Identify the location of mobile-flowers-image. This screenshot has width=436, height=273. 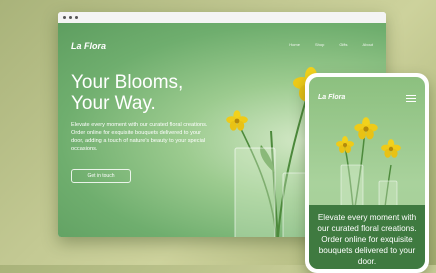
(368, 162).